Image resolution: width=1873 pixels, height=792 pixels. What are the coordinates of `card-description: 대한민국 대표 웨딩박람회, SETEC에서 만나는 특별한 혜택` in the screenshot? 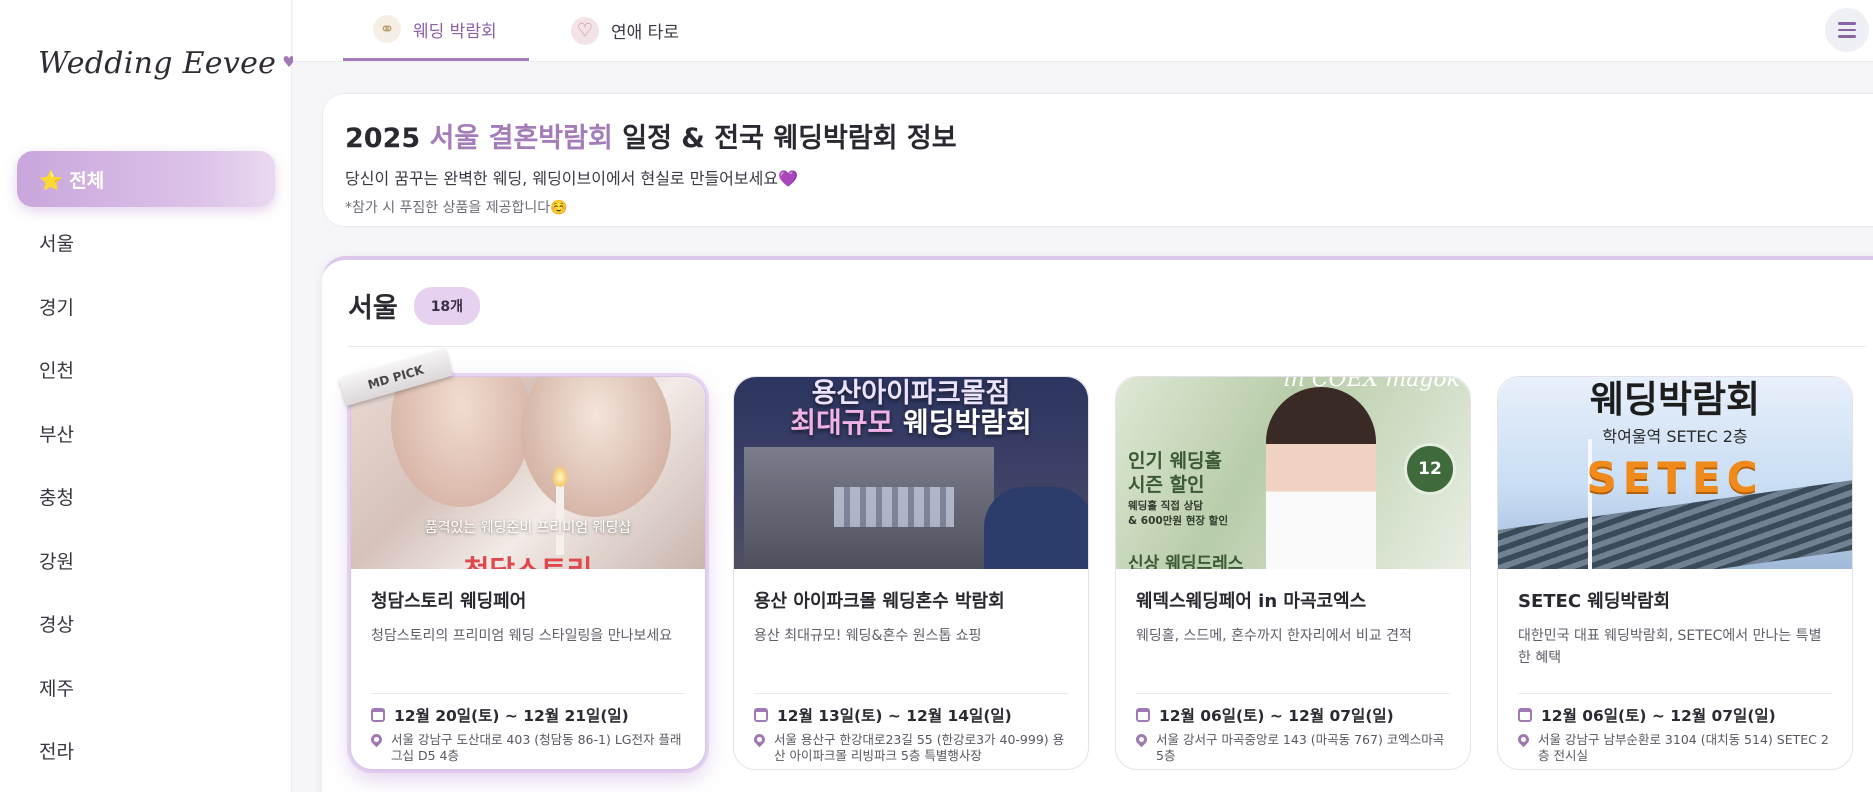 It's located at (1670, 647).